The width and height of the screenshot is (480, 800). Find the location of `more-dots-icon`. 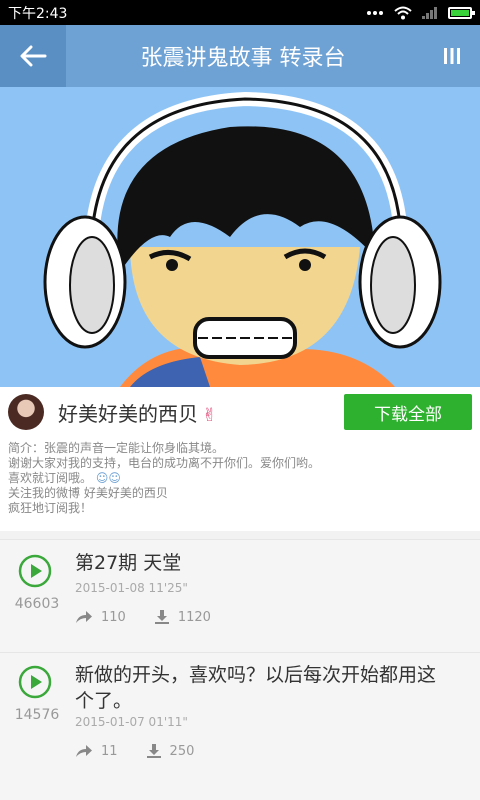

more-dots-icon is located at coordinates (375, 12).